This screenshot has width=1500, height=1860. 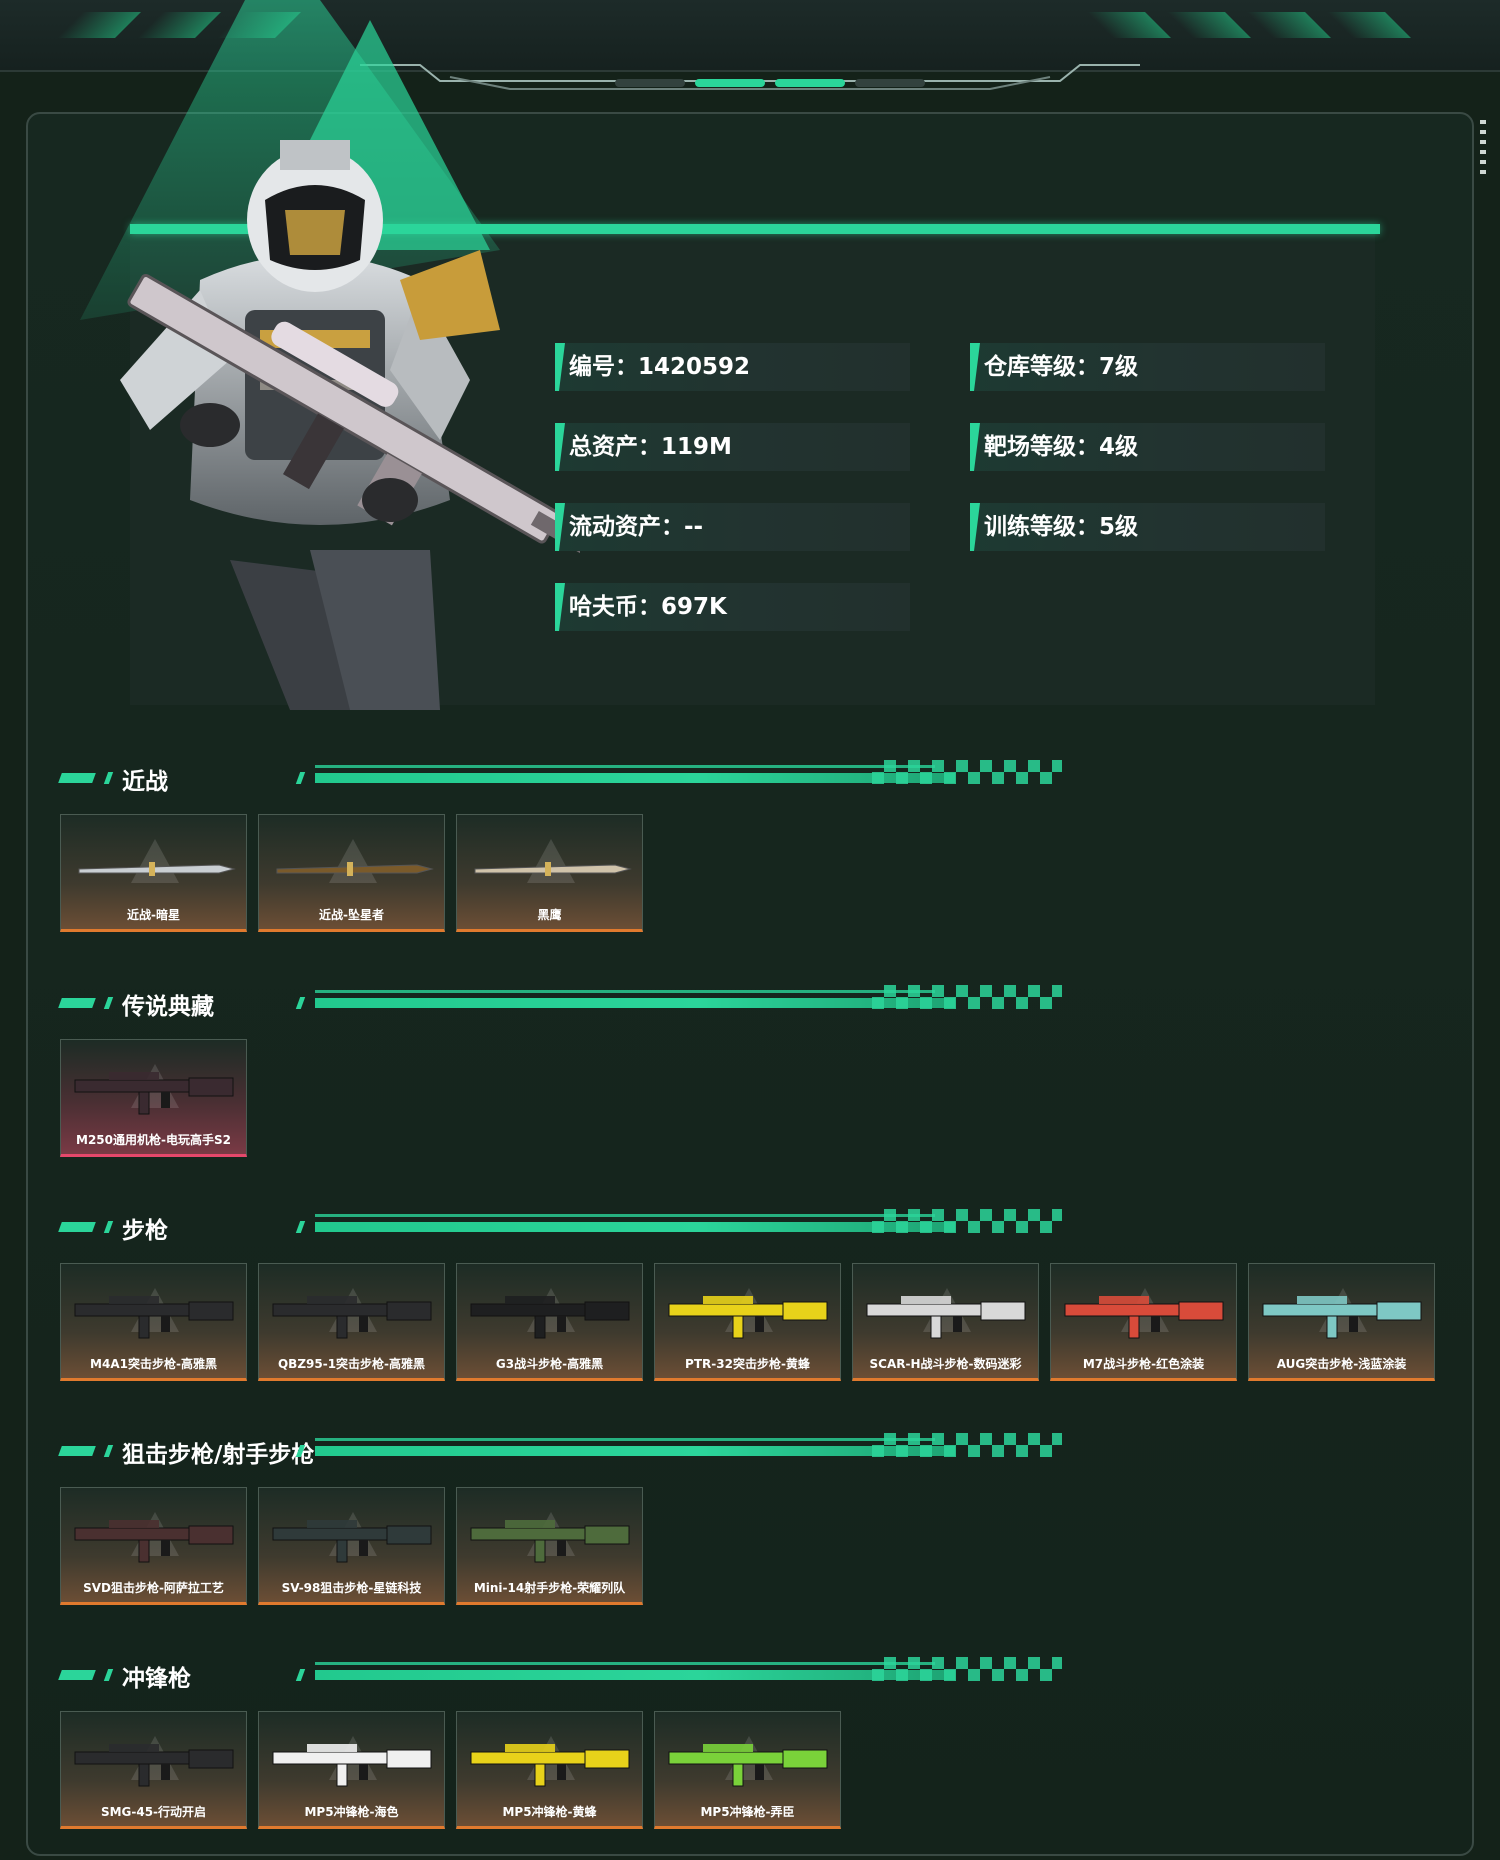 What do you see at coordinates (945, 1364) in the screenshot?
I see `weapon-name: SCAR-H战斗步枪-数码迷彩` at bounding box center [945, 1364].